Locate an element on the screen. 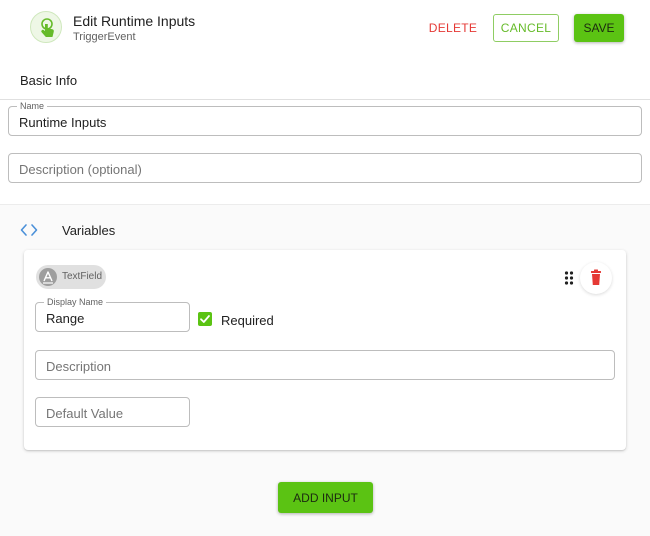 This screenshot has height=536, width=650. name-field-value: Runtime Inputs is located at coordinates (63, 122).